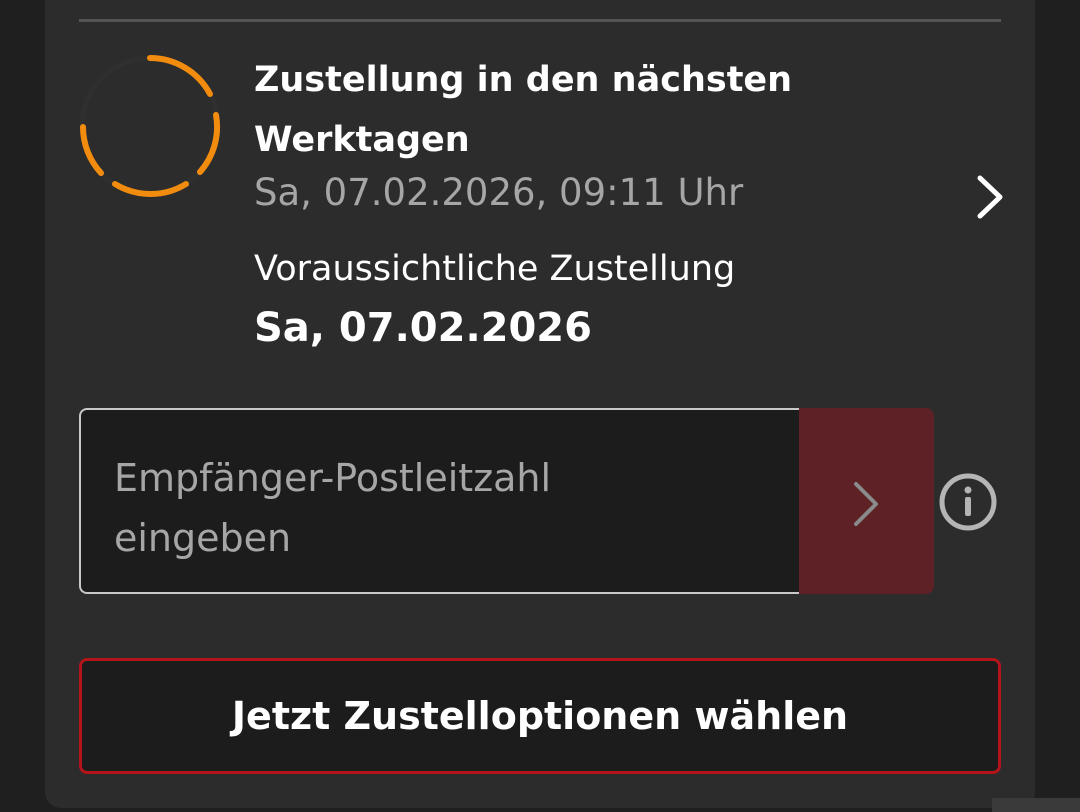 The image size is (1080, 812). I want to click on postcode-submit-button, so click(866, 501).